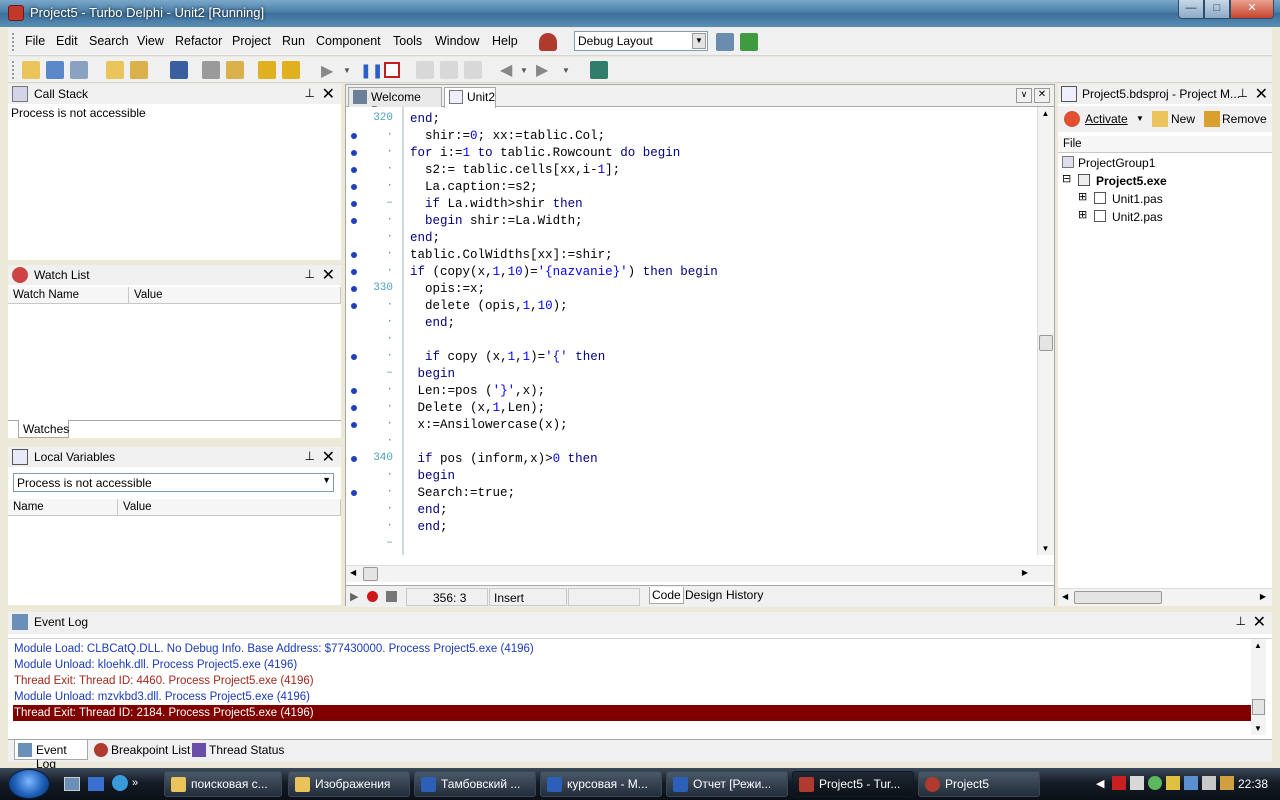 The image size is (1280, 800). I want to click on expand-icon: ⊞, so click(1082, 196).